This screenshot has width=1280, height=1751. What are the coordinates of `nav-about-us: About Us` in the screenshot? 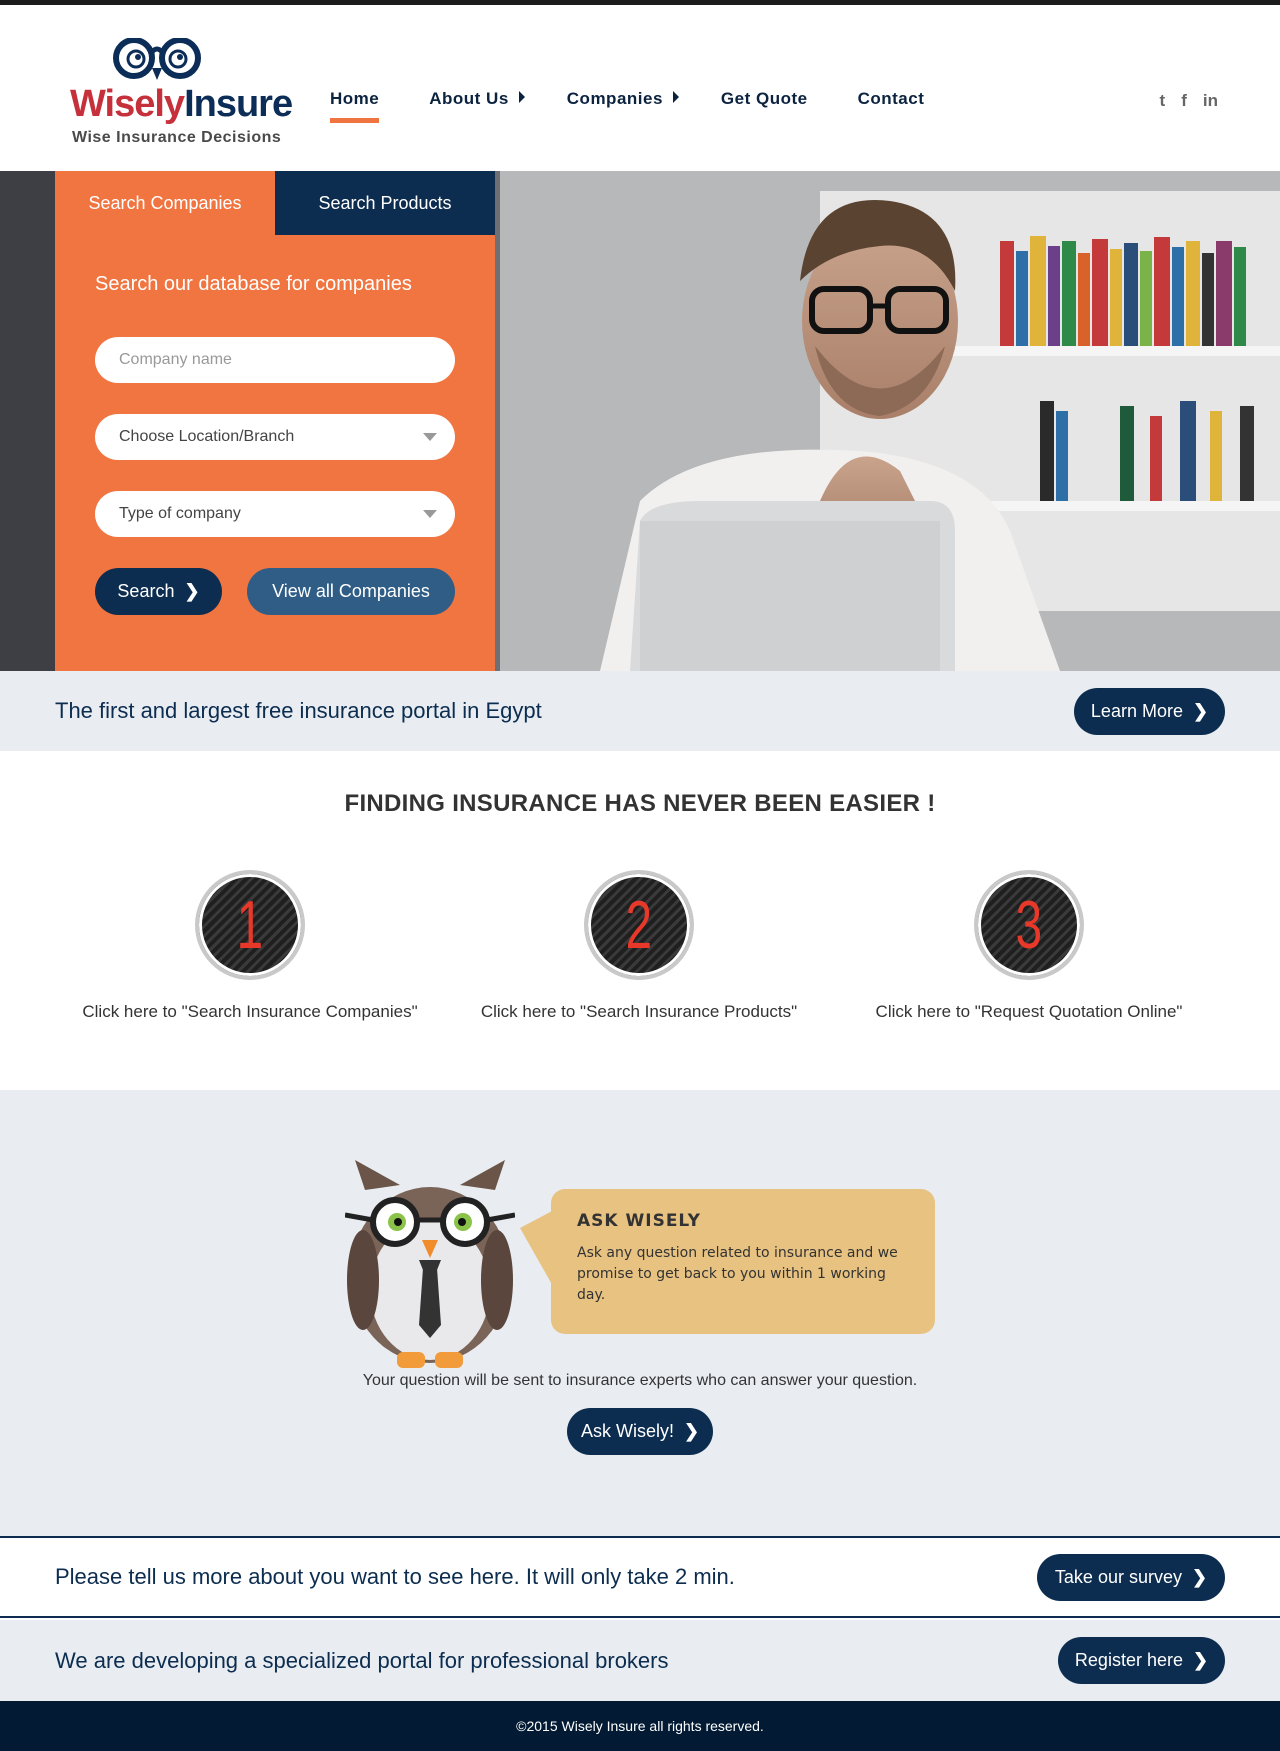 It's located at (477, 99).